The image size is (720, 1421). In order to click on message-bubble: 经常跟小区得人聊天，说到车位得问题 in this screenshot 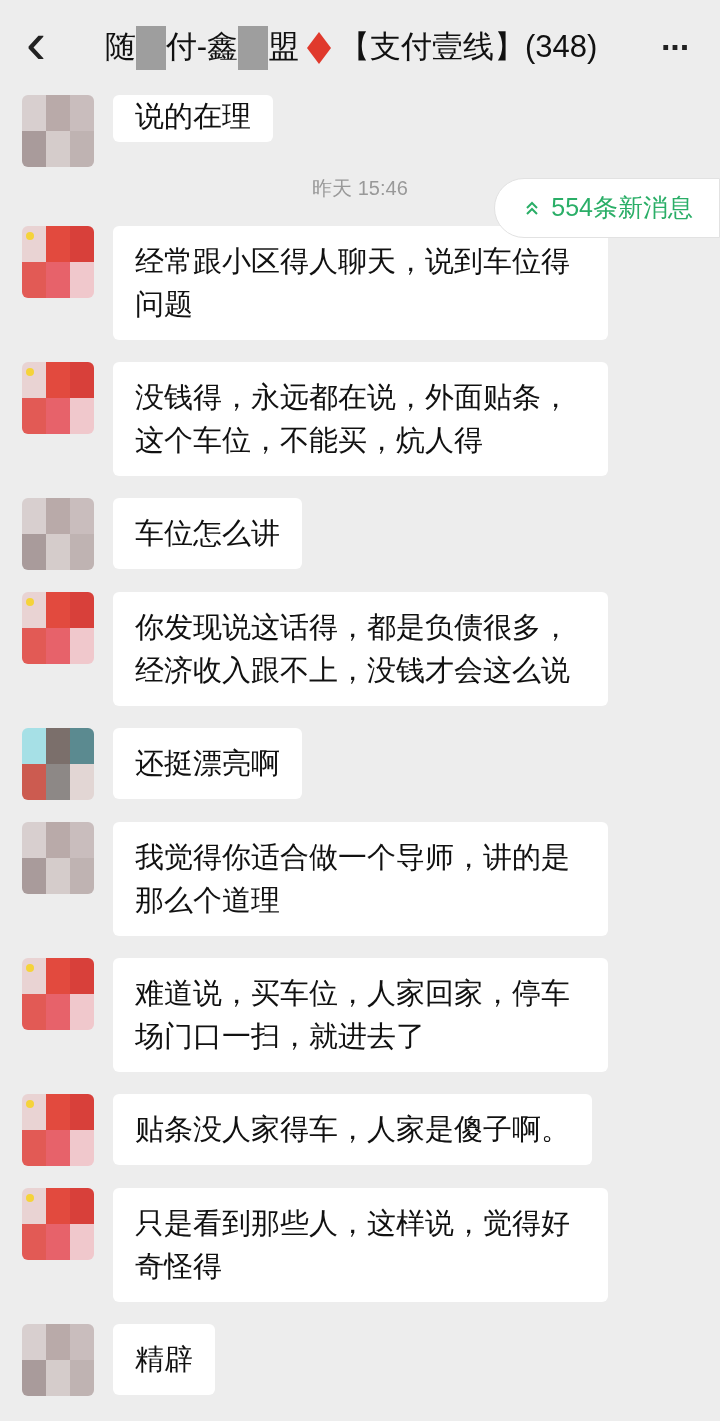, I will do `click(360, 283)`.